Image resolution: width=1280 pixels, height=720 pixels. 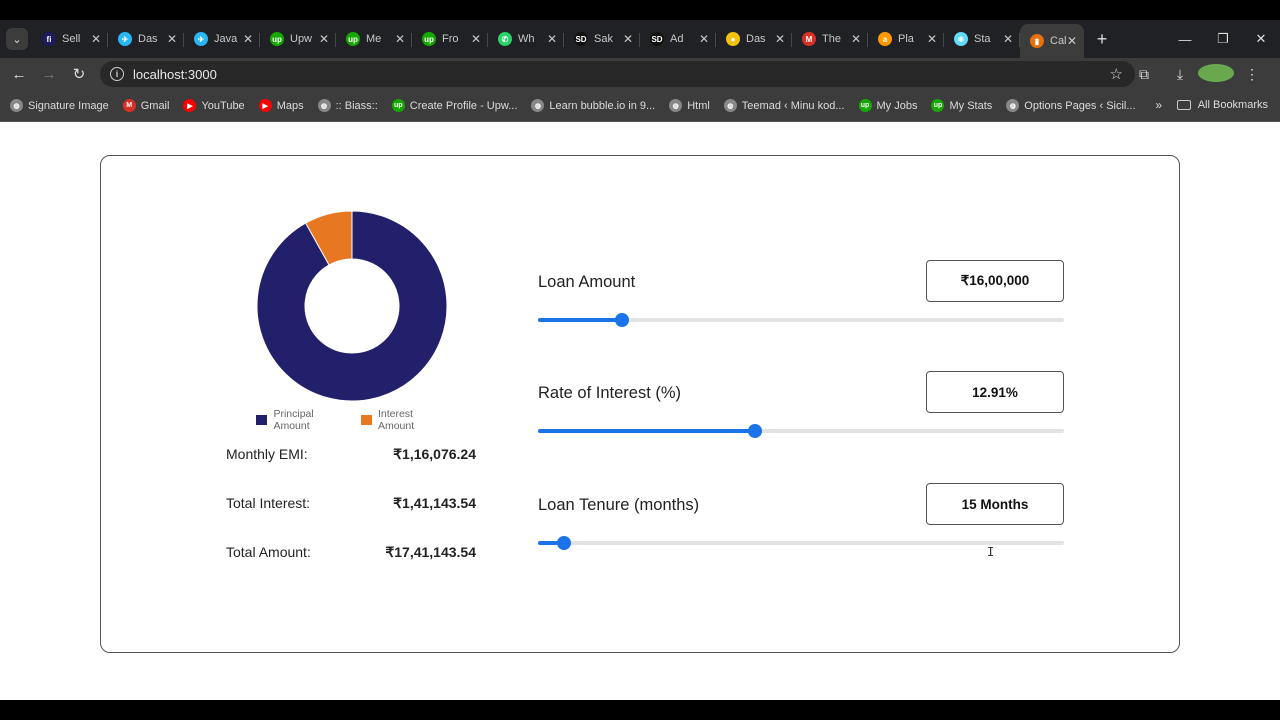 I want to click on download-icon: ⤓, so click(x=1180, y=74).